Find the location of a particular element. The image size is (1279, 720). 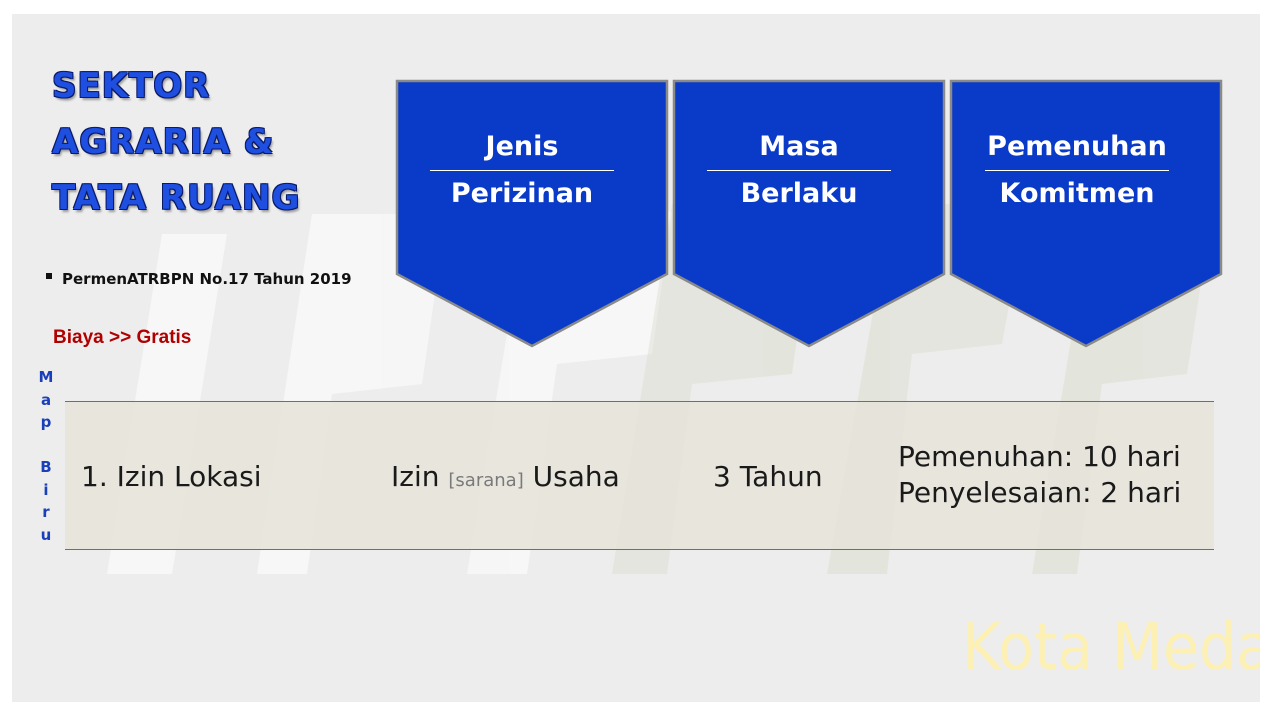

regulation-bullet: PermenATRBPN No.17 Tahun 2019 is located at coordinates (199, 279).